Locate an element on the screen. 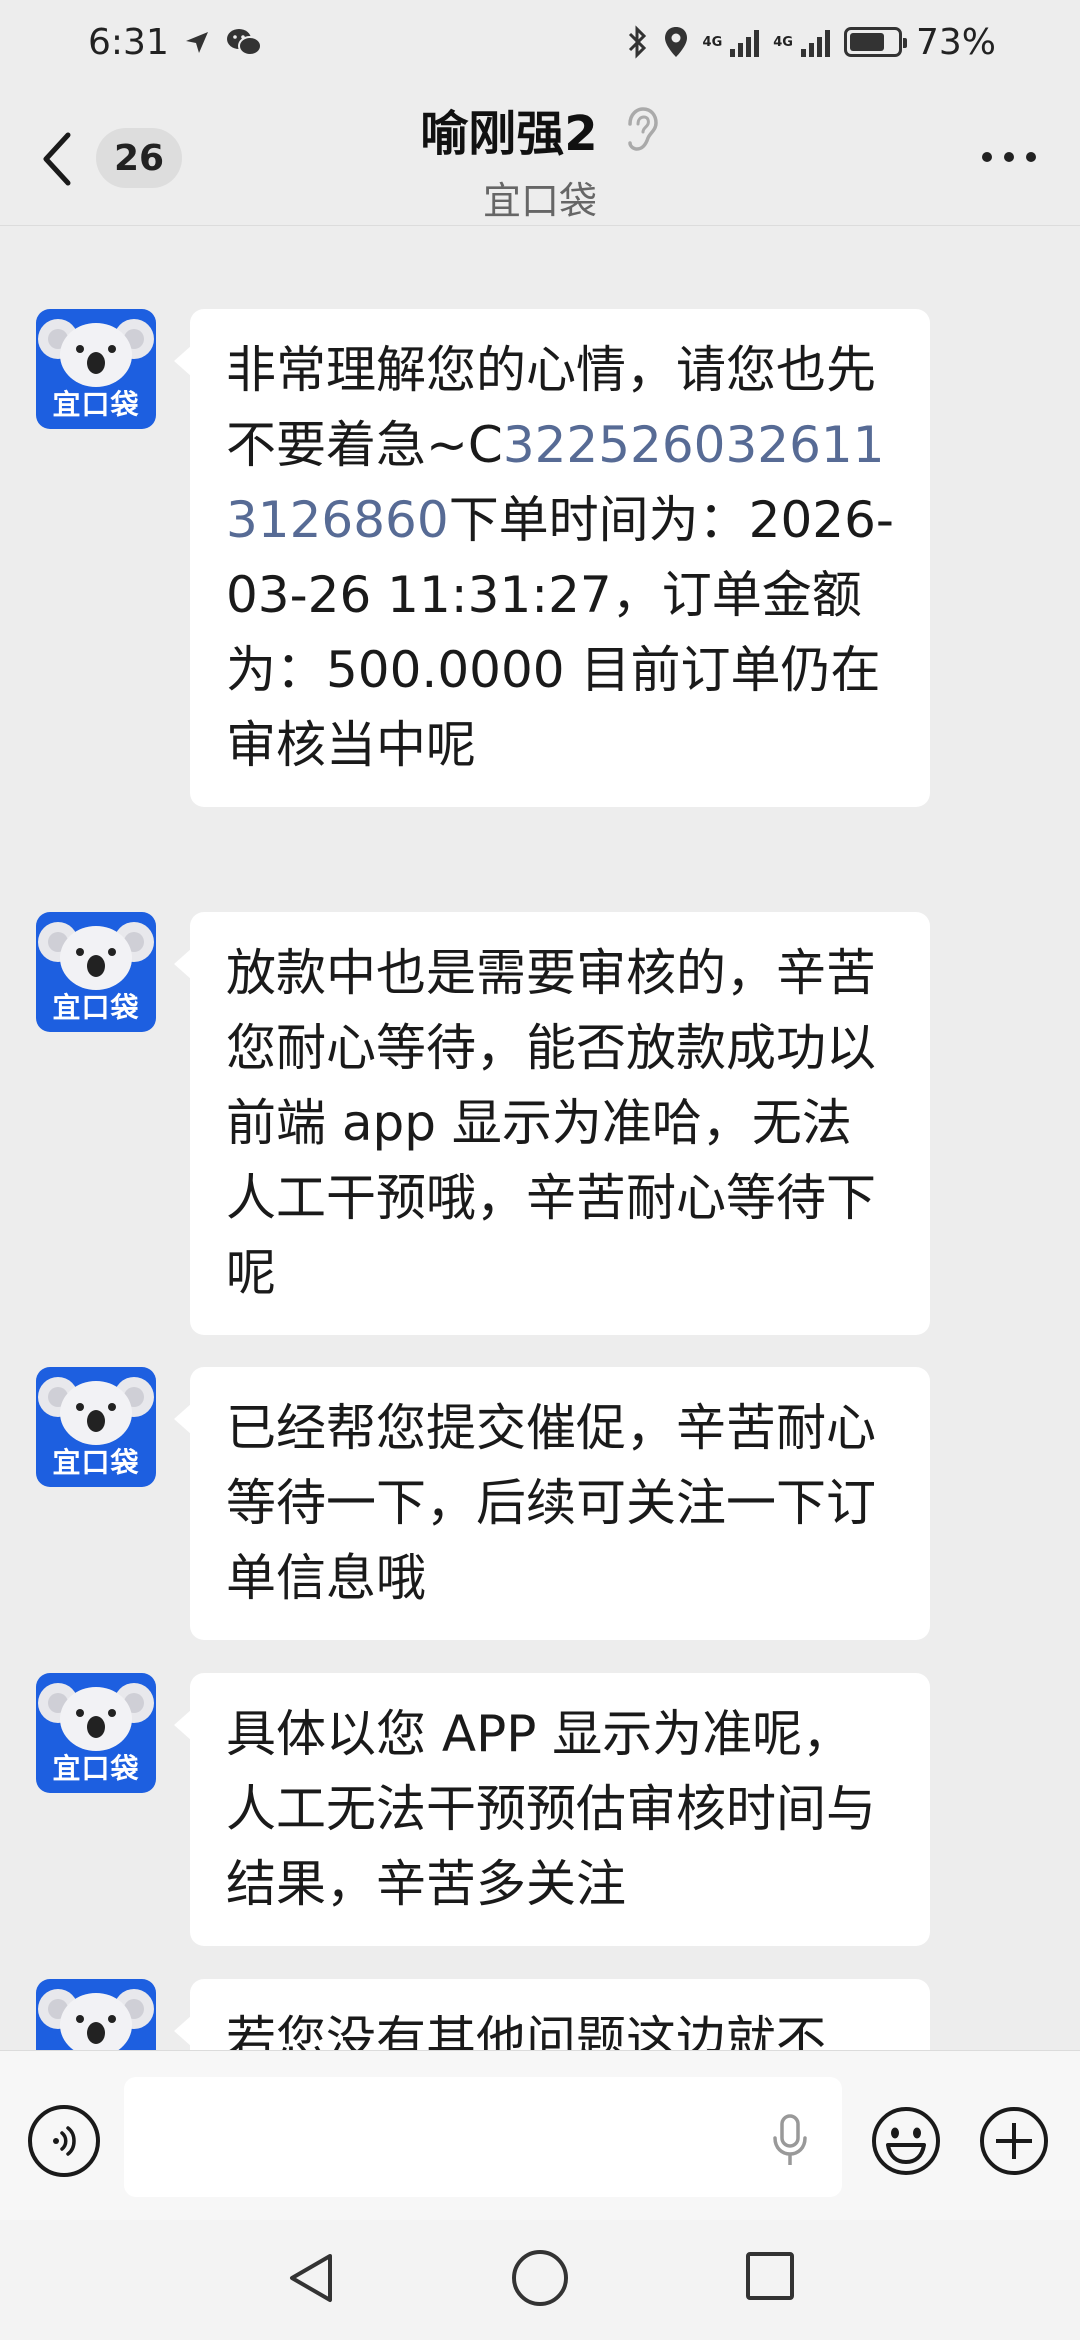 The width and height of the screenshot is (1080, 2340). input-bar is located at coordinates (540, 2135).